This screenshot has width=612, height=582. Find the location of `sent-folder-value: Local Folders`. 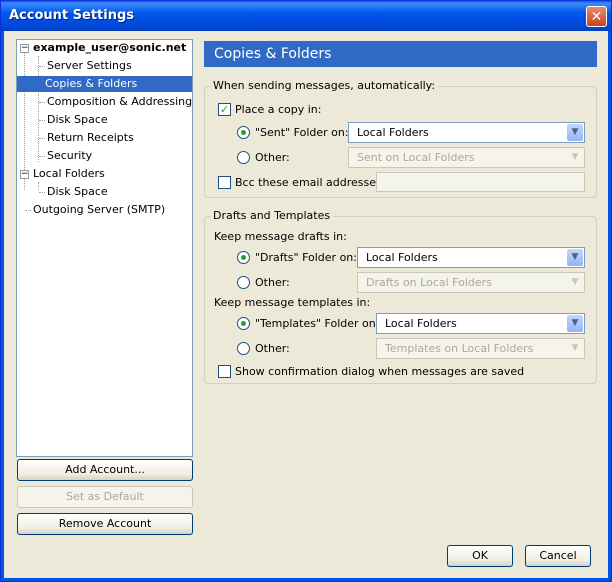

sent-folder-value: Local Folders is located at coordinates (393, 132).